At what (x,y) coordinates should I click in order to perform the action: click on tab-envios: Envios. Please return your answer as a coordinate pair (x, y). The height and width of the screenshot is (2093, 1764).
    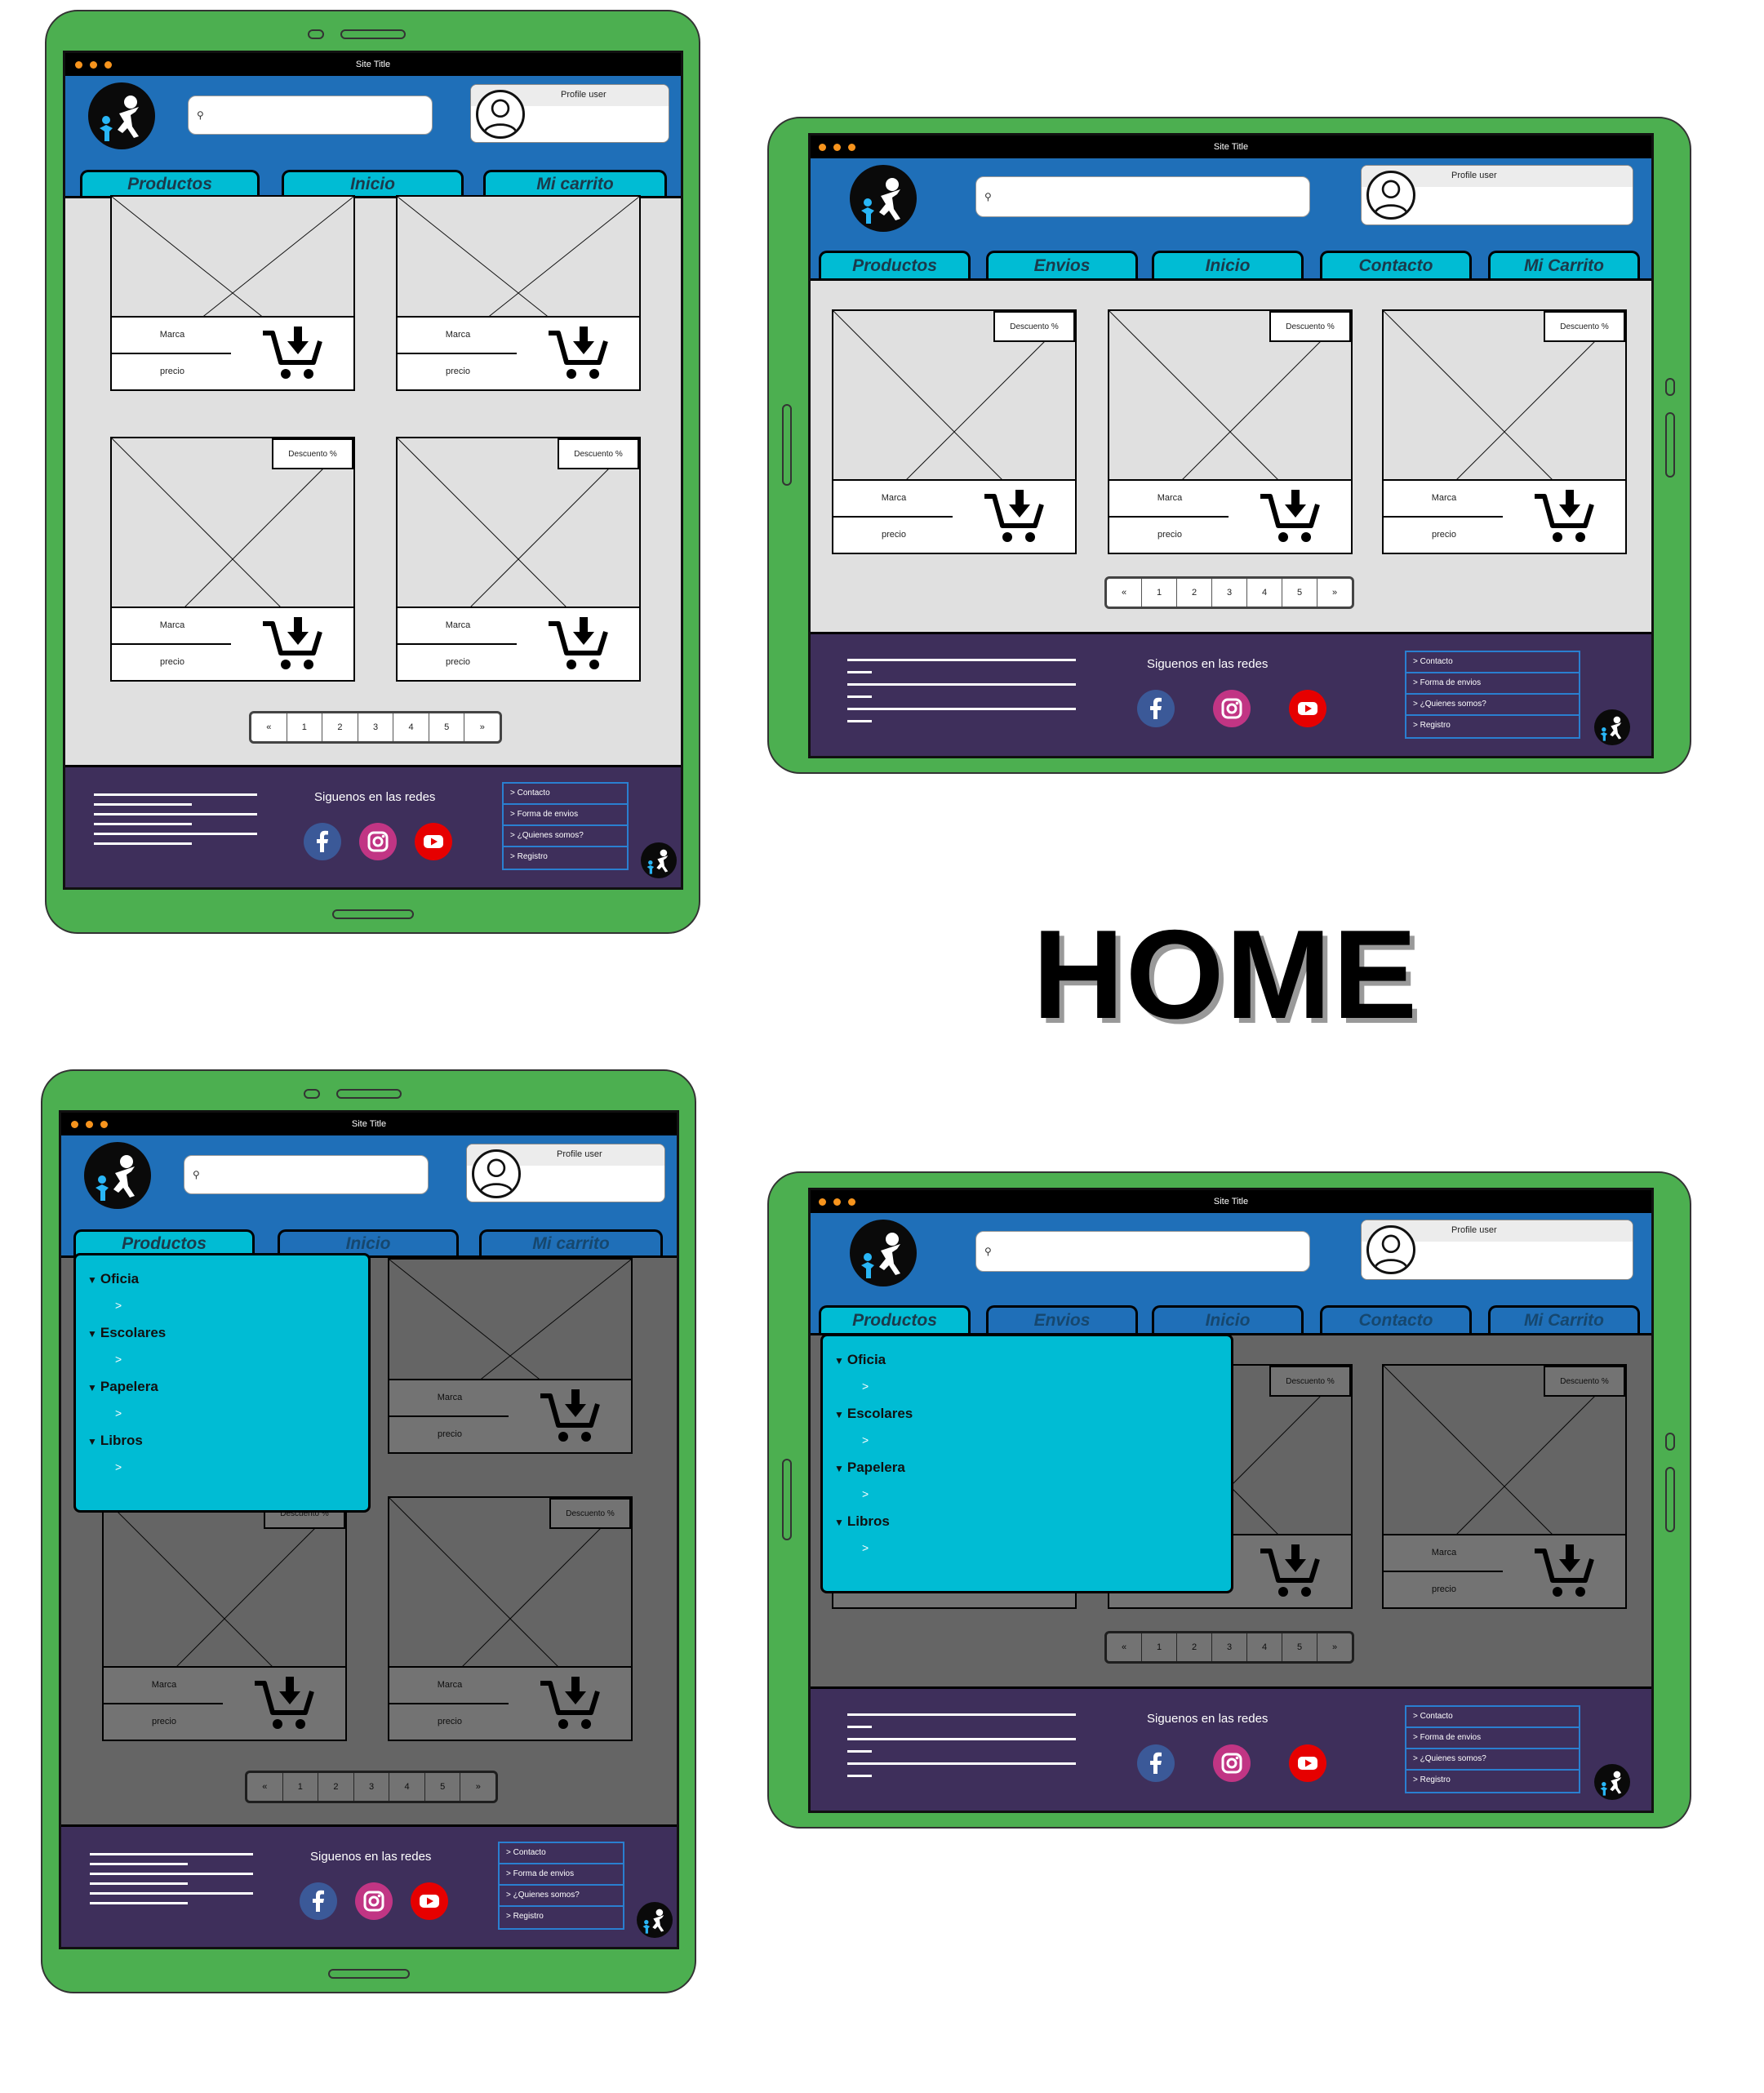
    Looking at the image, I should click on (1062, 1319).